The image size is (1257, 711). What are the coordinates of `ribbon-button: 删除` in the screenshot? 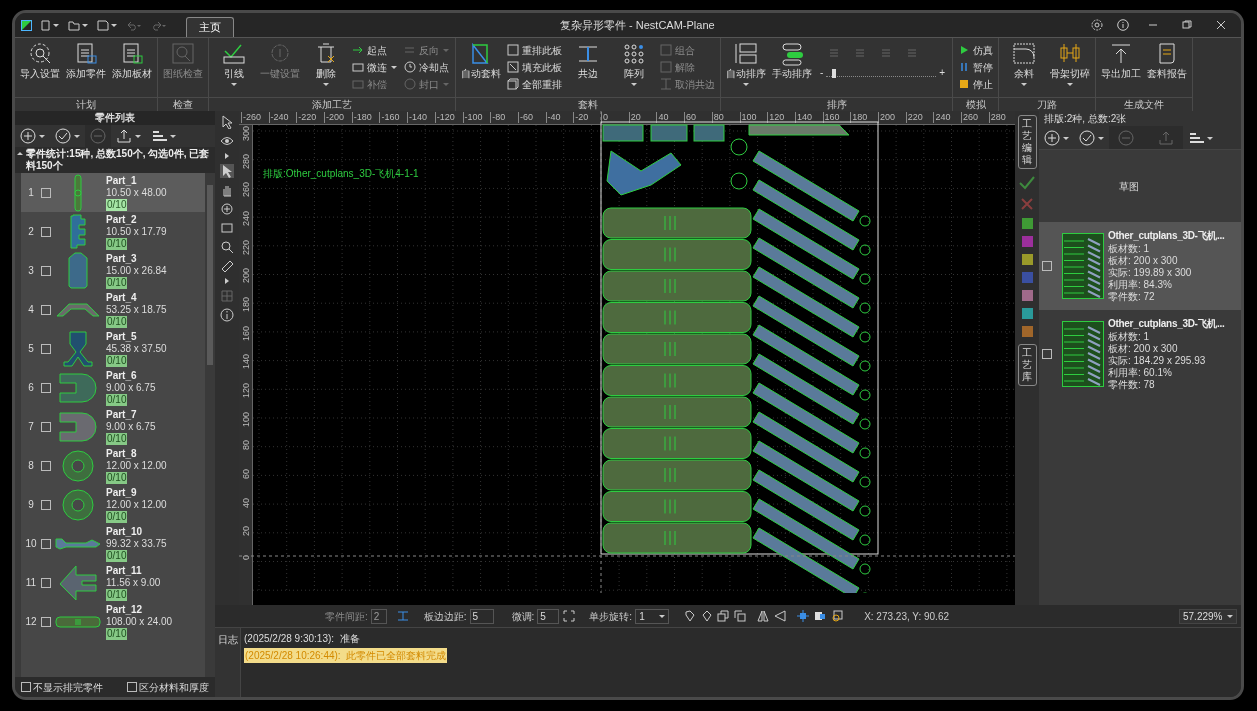 It's located at (326, 64).